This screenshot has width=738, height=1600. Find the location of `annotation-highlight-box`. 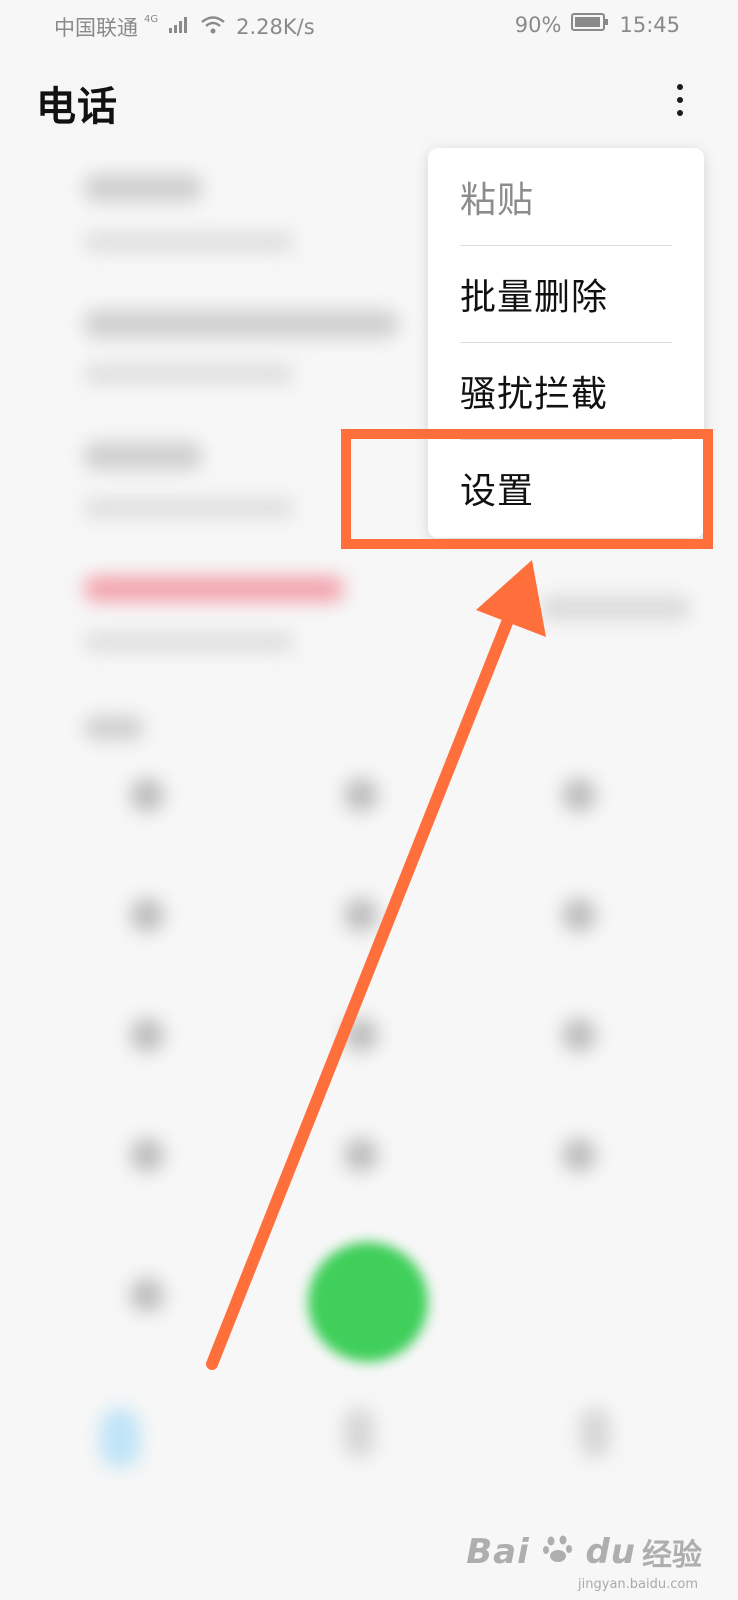

annotation-highlight-box is located at coordinates (527, 489).